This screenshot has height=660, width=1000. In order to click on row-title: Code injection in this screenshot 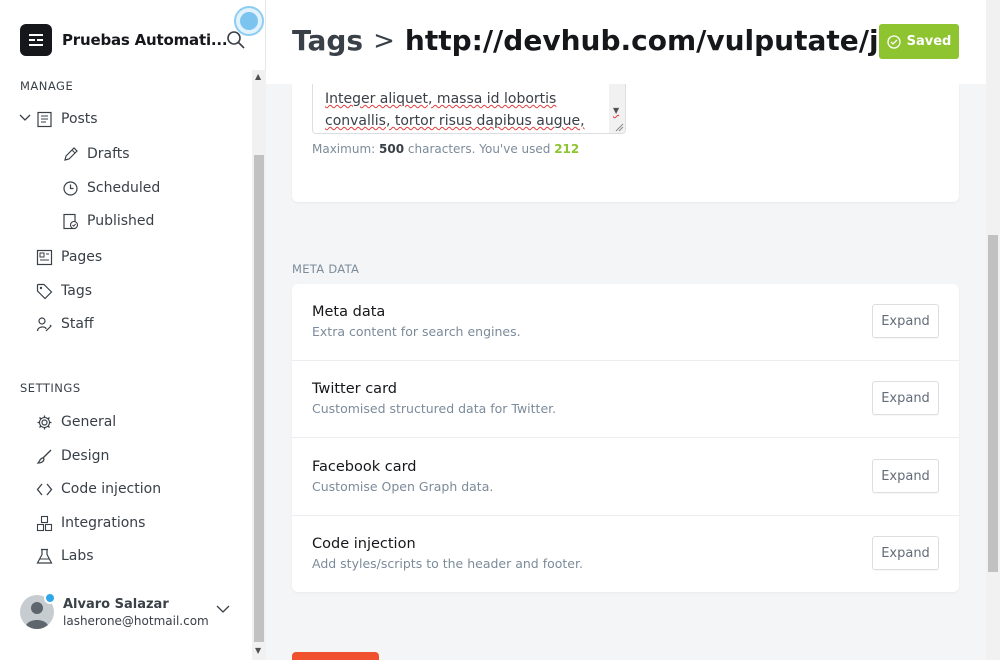, I will do `click(364, 544)`.